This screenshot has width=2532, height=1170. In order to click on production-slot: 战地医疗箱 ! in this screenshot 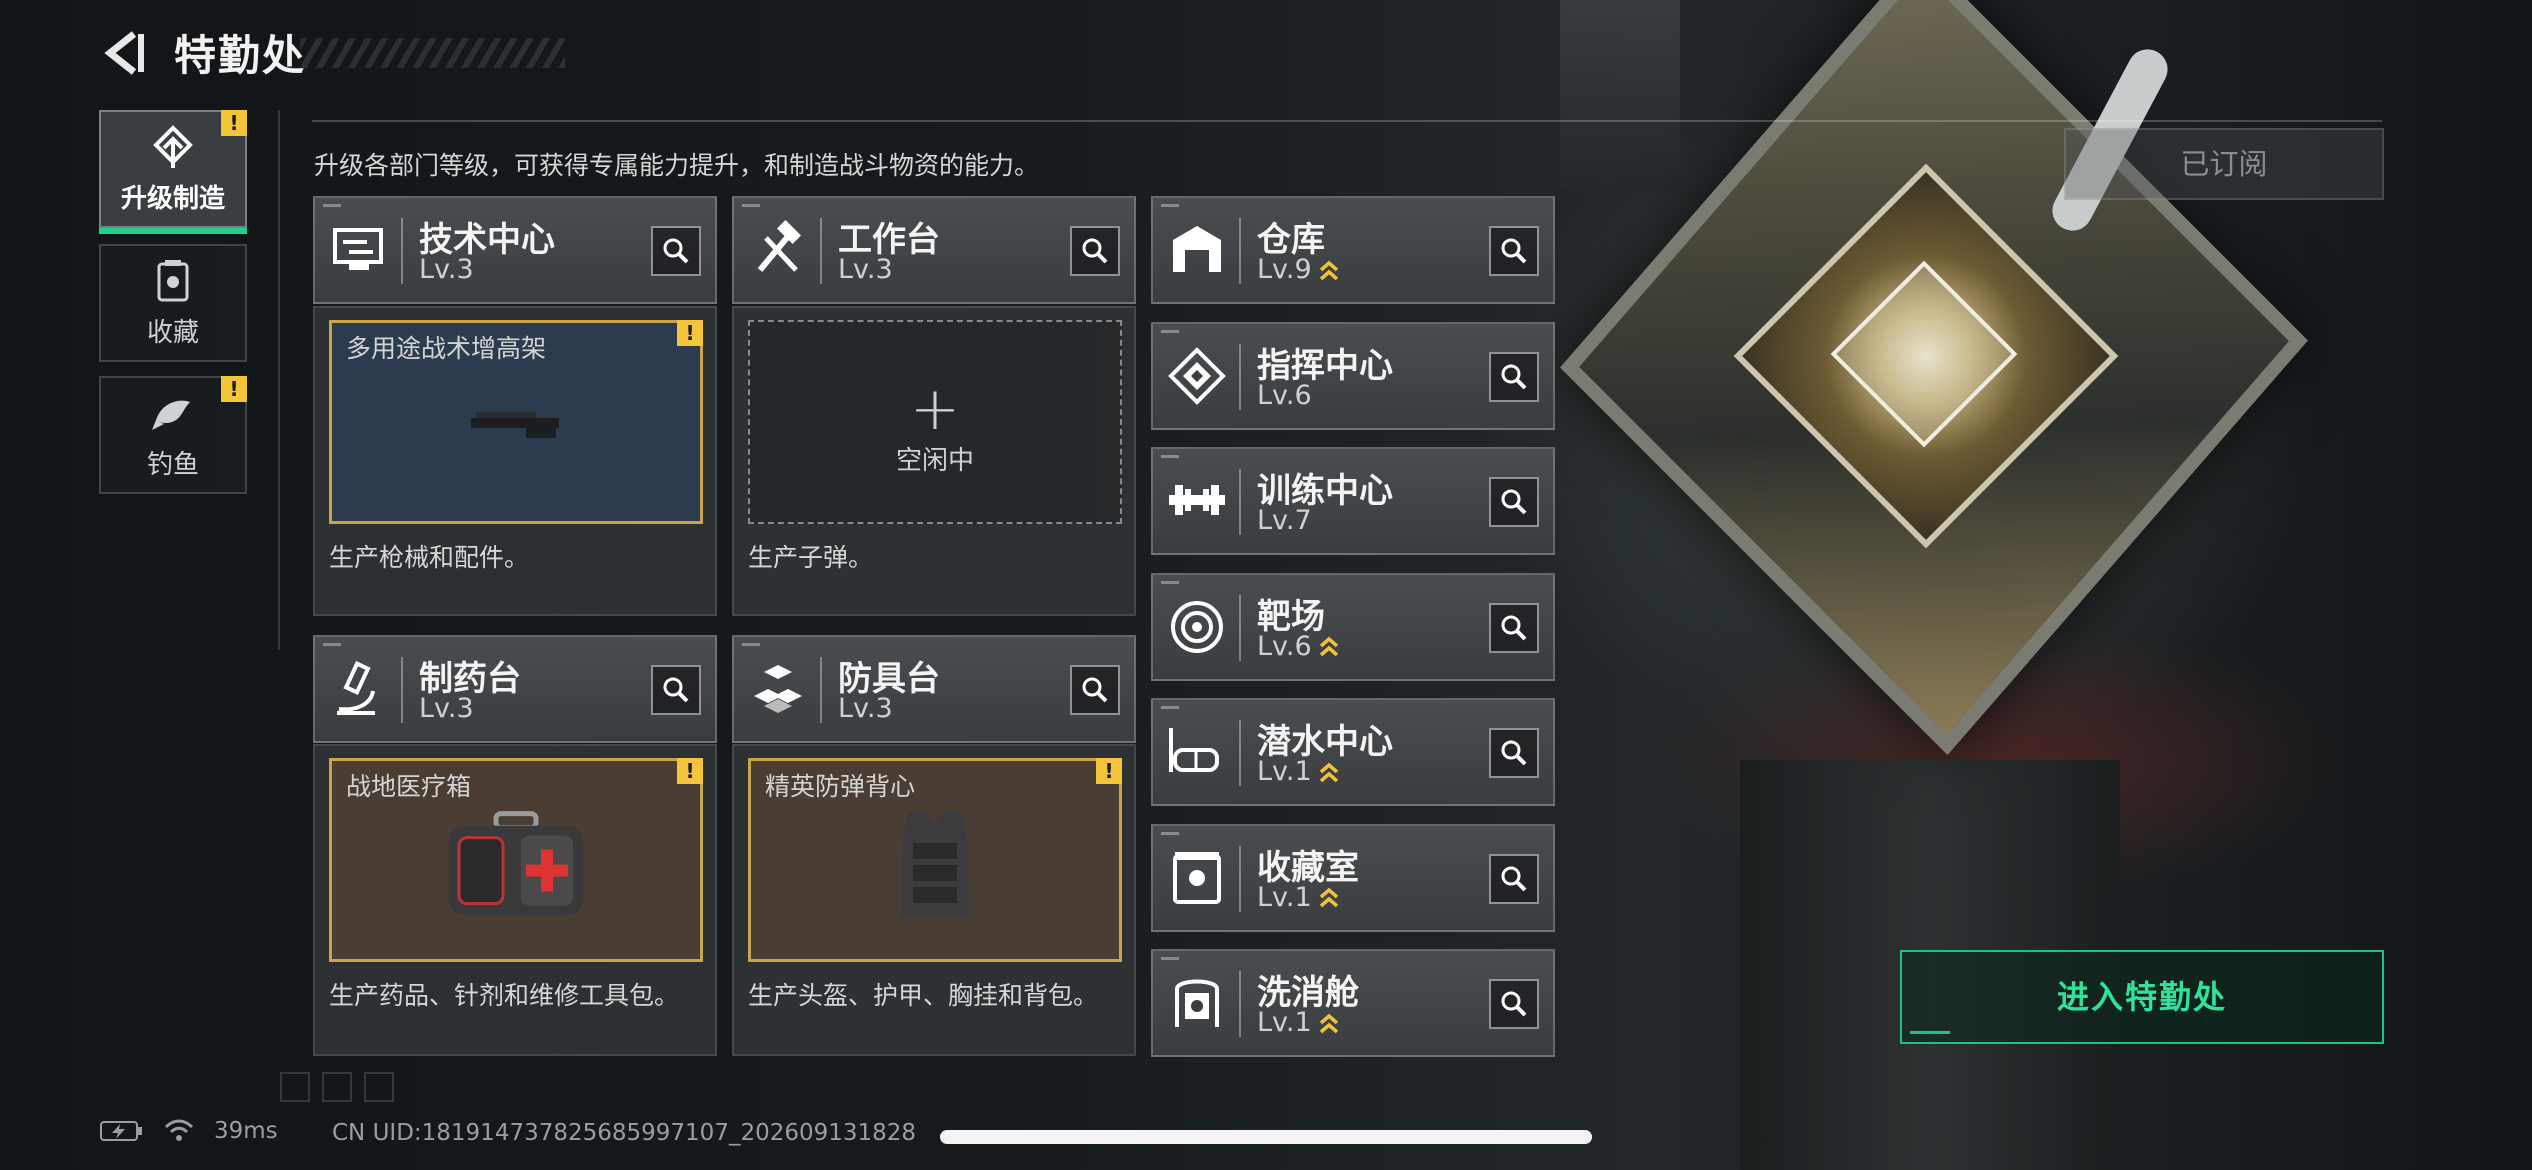, I will do `click(516, 860)`.